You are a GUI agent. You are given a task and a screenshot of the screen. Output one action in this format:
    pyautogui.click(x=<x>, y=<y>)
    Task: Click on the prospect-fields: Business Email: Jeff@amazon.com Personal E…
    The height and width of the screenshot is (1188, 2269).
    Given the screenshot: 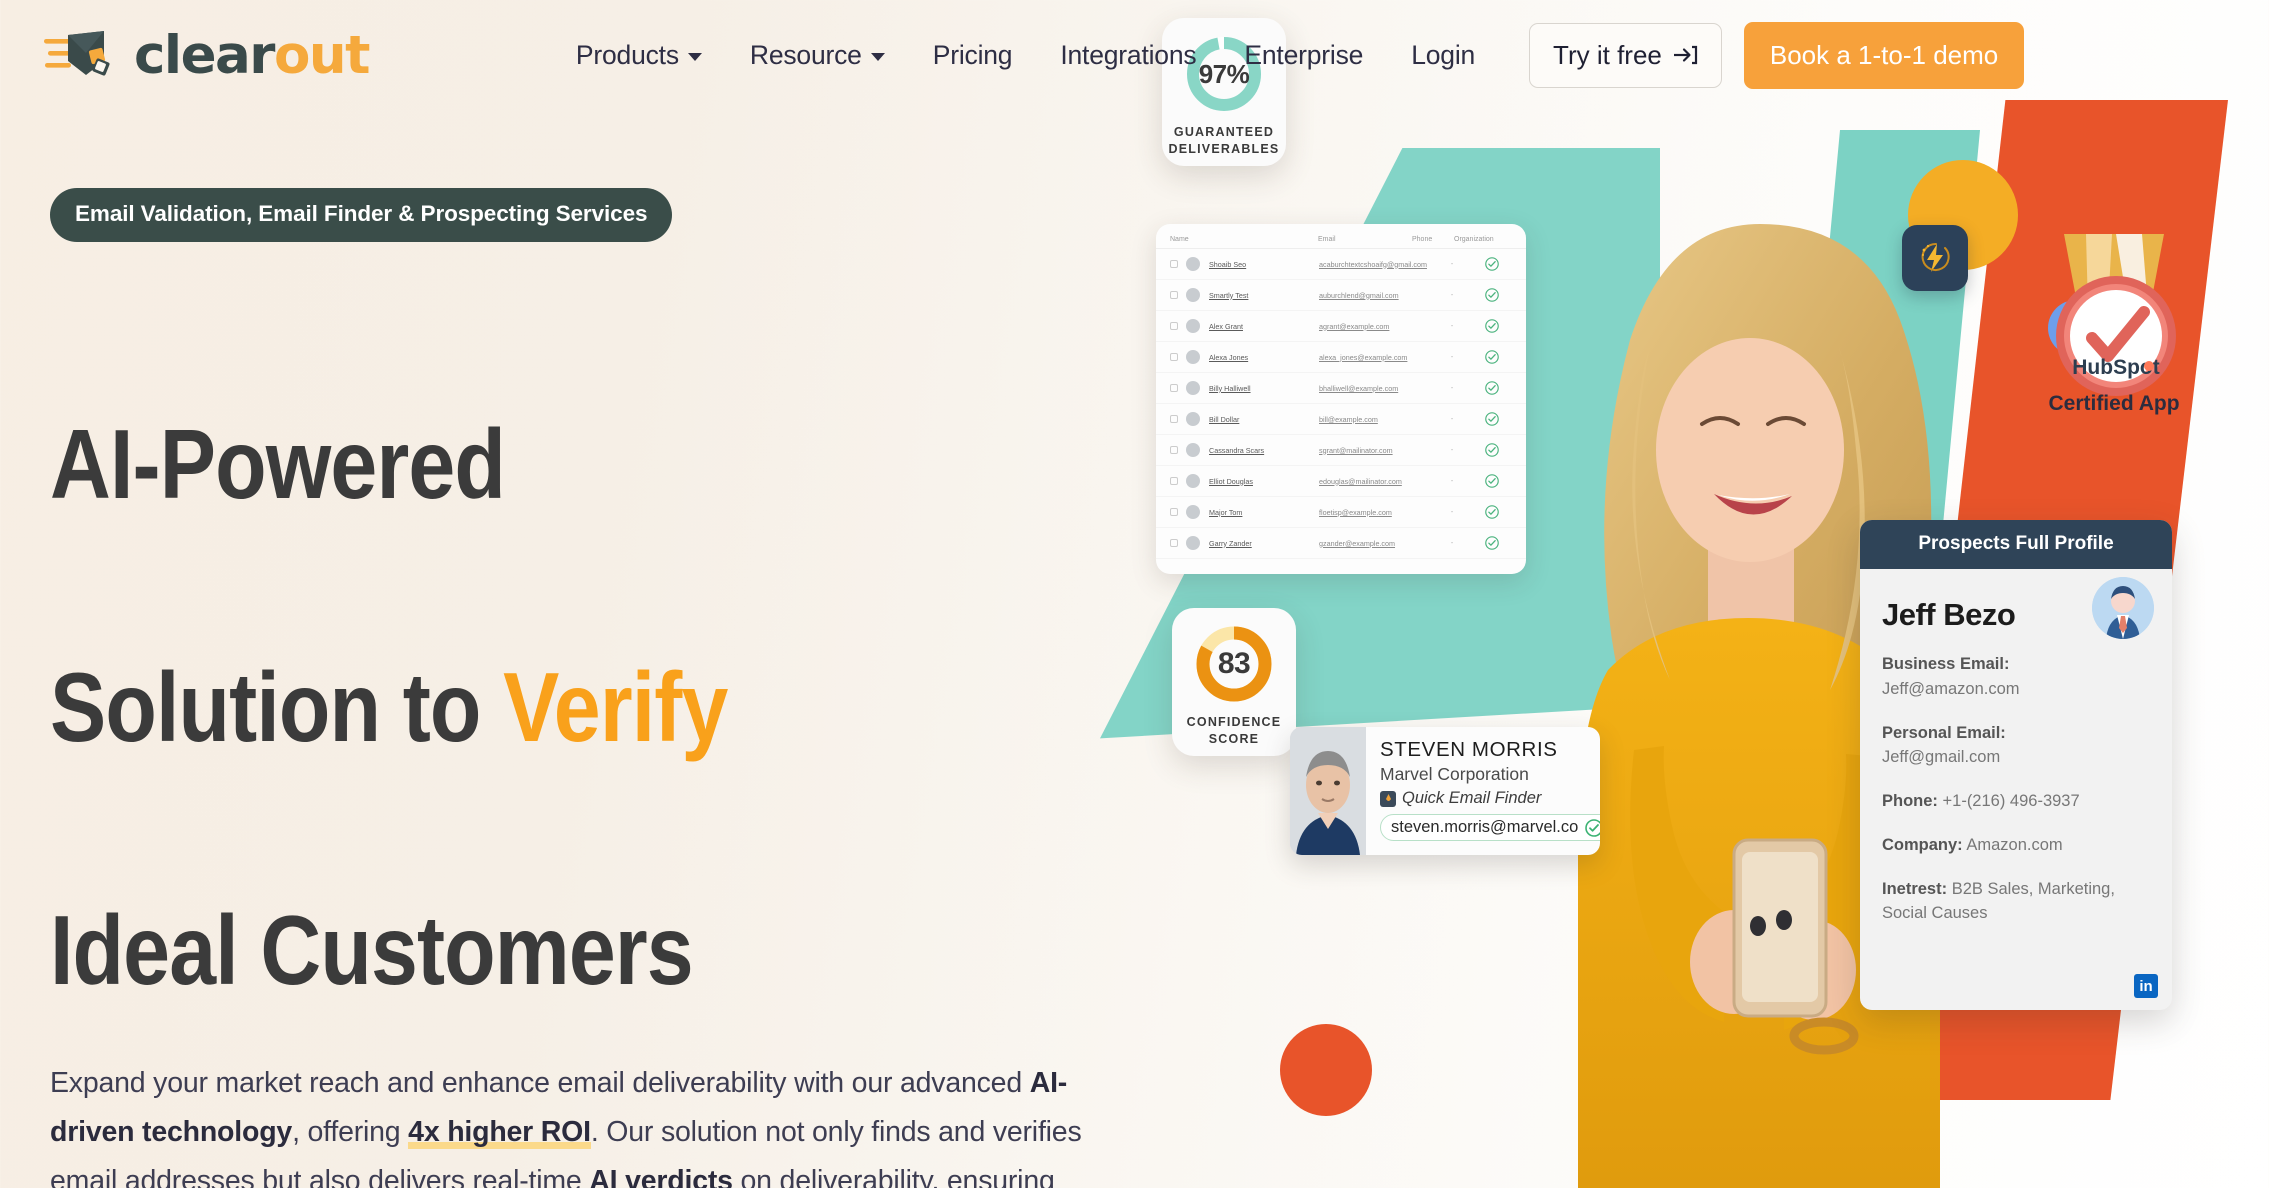 What is the action you would take?
    pyautogui.click(x=2016, y=789)
    